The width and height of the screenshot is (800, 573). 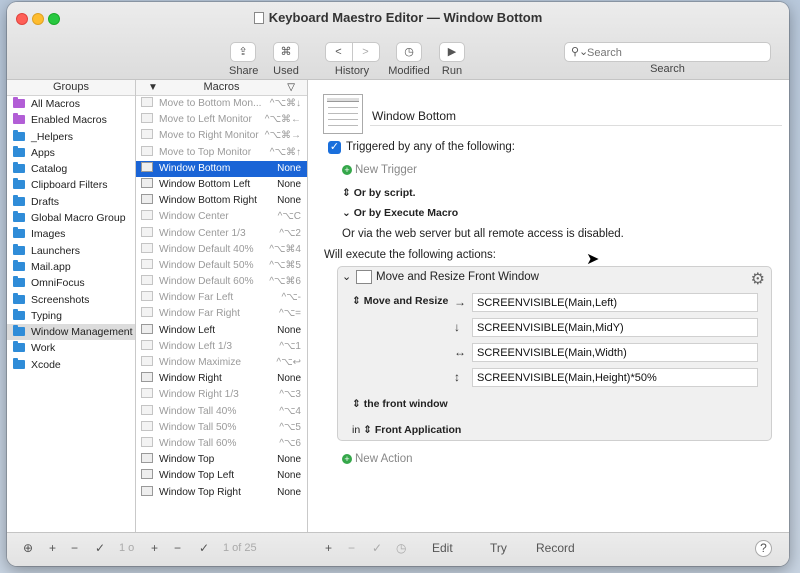 What do you see at coordinates (758, 279) in the screenshot?
I see `gear-icon: ⚙` at bounding box center [758, 279].